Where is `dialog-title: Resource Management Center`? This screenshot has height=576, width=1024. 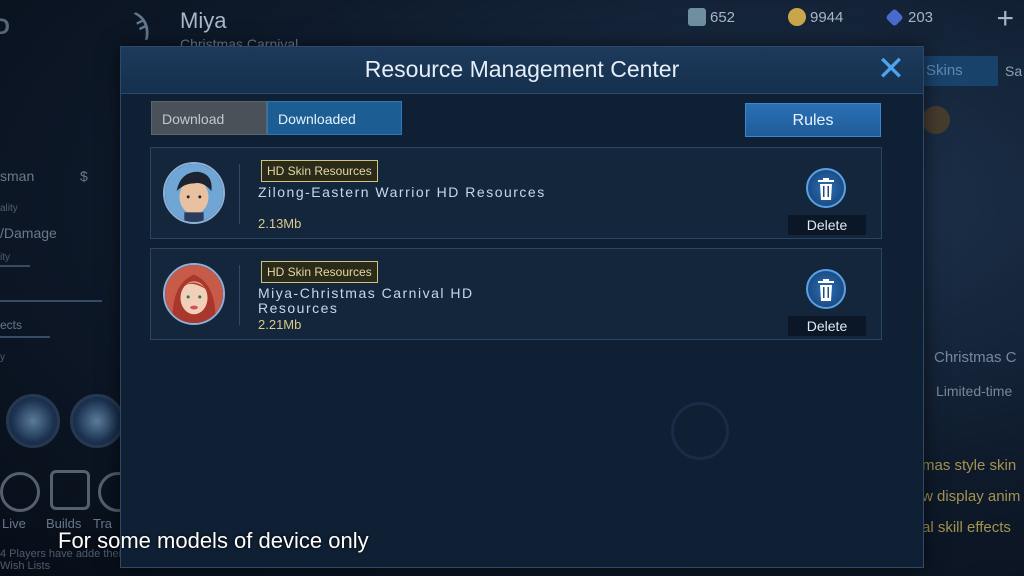 dialog-title: Resource Management Center is located at coordinates (522, 69).